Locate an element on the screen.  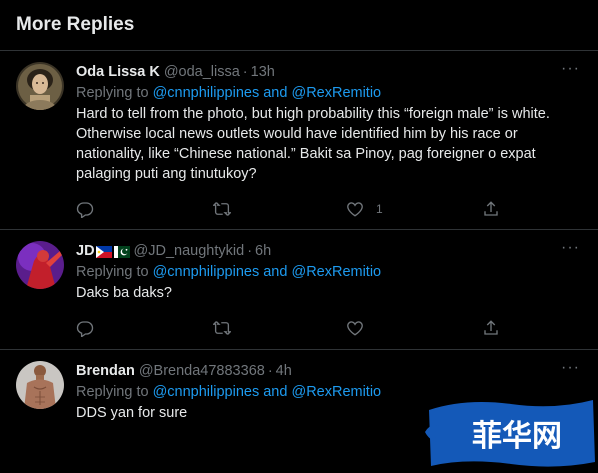
author-handle: @Brenda47883368 is located at coordinates (202, 371).